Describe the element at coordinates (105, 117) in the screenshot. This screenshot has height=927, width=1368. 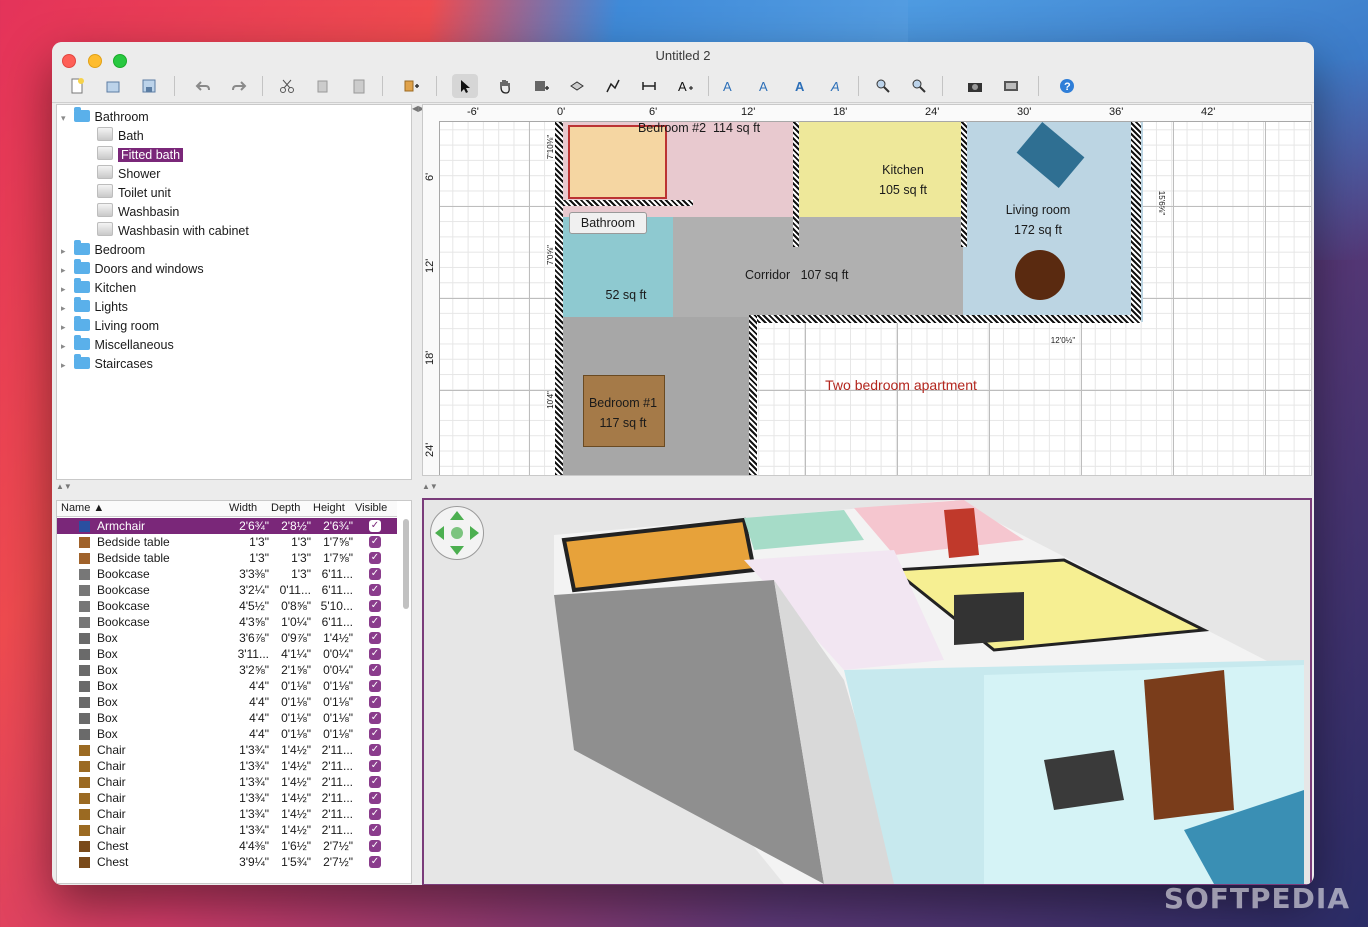
I see `catalog-folder: ▾ Bathroom` at that location.